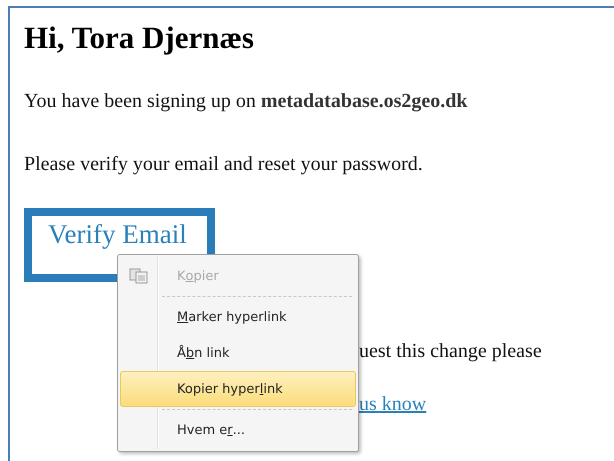  I want to click on menu-item: Kopier hyperlink, so click(238, 389).